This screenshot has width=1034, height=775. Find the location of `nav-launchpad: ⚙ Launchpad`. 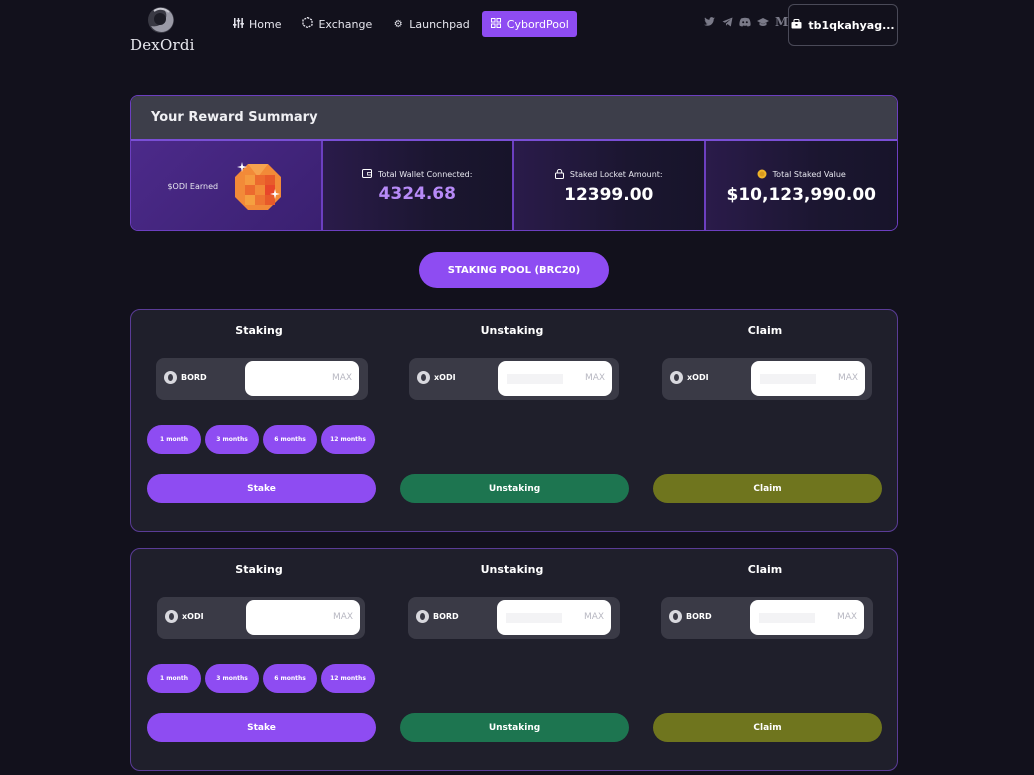

nav-launchpad: ⚙ Launchpad is located at coordinates (431, 24).